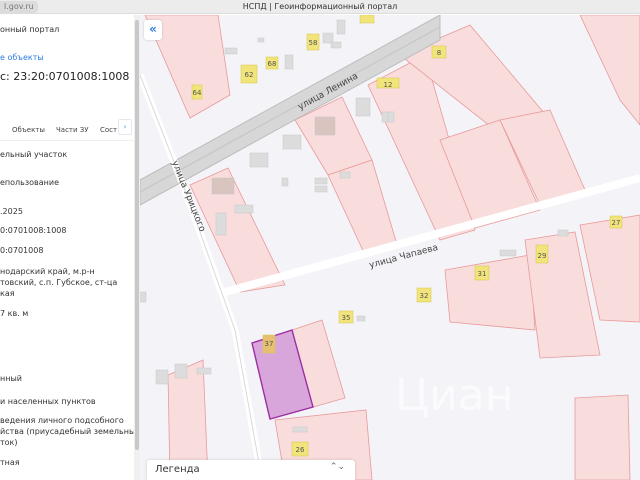  Describe the element at coordinates (251, 470) in the screenshot. I see `legend-panel: Легенда ⌃⌄` at that location.